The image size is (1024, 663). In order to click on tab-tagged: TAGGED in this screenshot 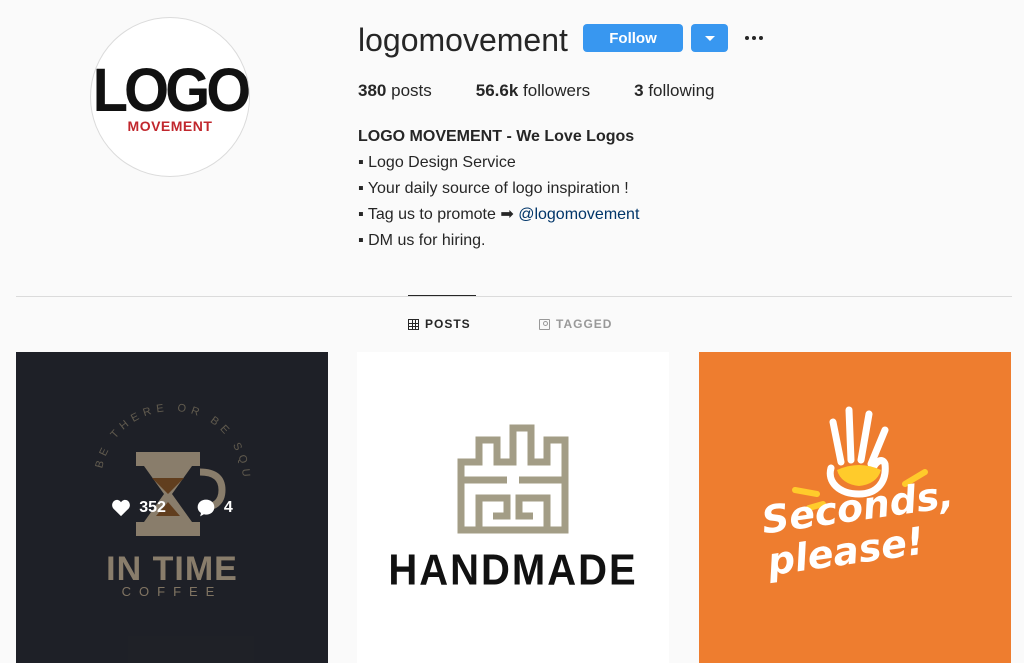, I will do `click(575, 324)`.